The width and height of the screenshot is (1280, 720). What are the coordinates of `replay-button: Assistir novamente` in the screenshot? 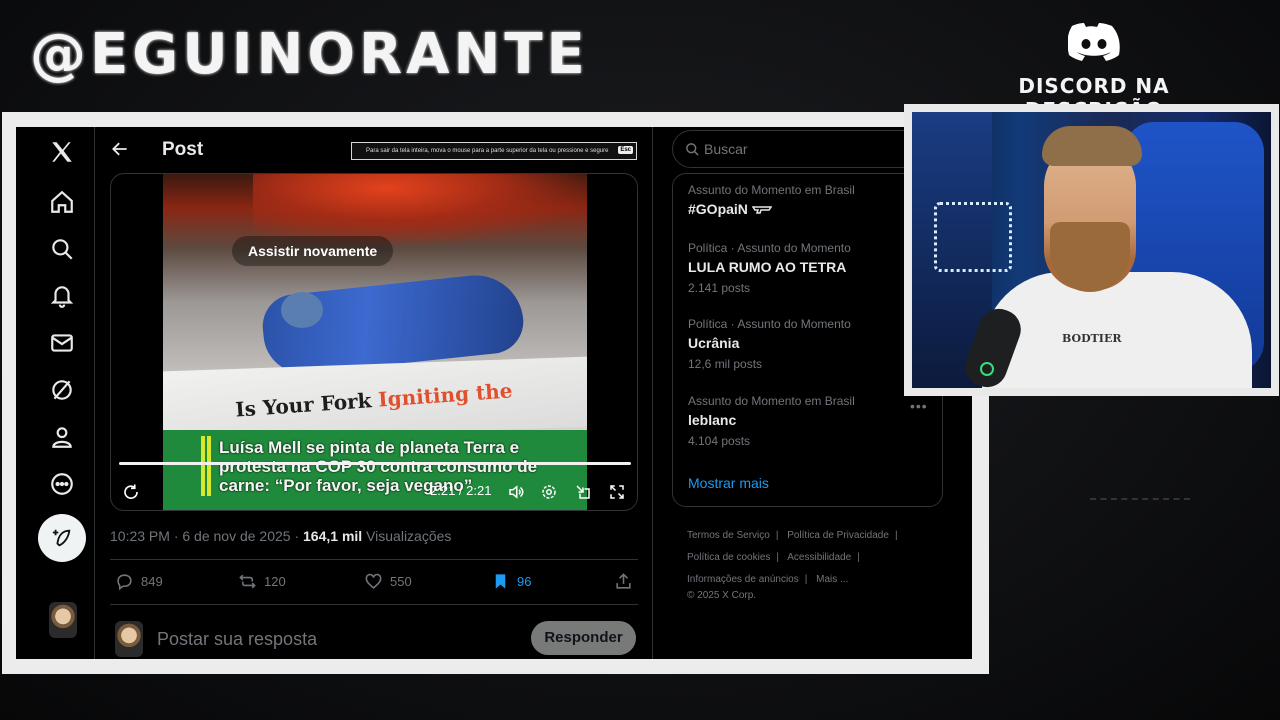 It's located at (313, 251).